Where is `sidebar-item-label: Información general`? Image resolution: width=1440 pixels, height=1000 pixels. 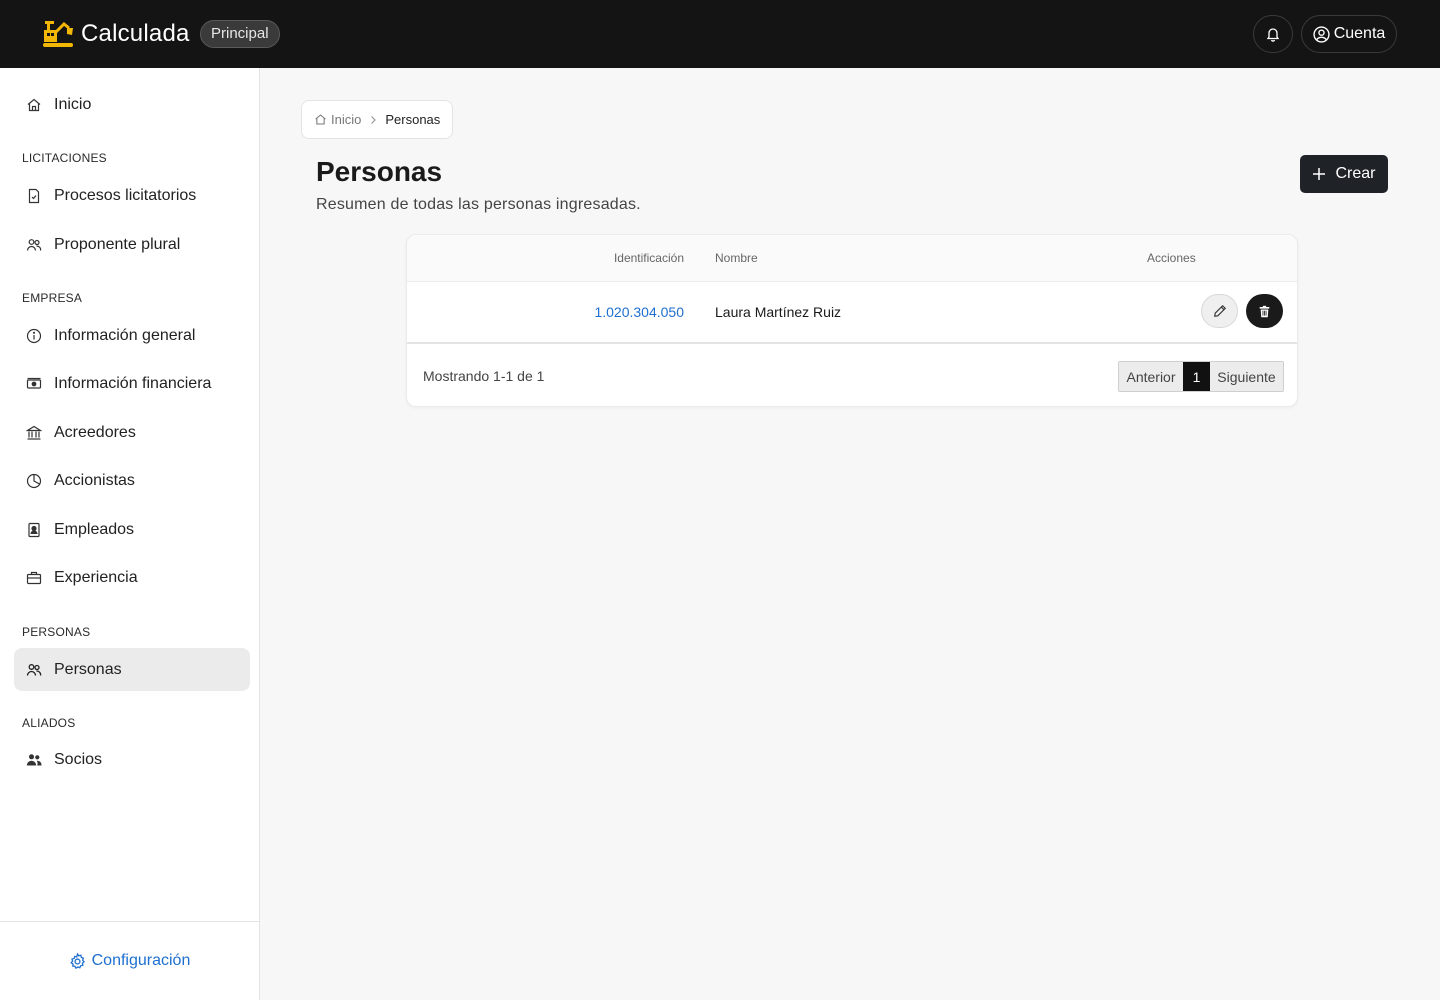 sidebar-item-label: Información general is located at coordinates (125, 335).